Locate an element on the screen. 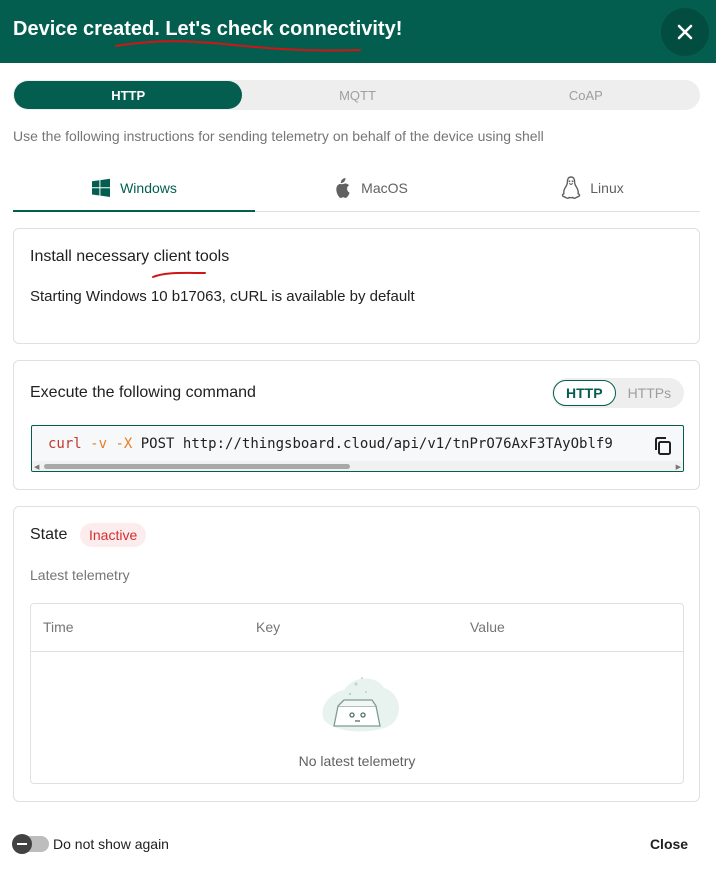 Image resolution: width=716 pixels, height=870 pixels. copy-icon is located at coordinates (663, 446).